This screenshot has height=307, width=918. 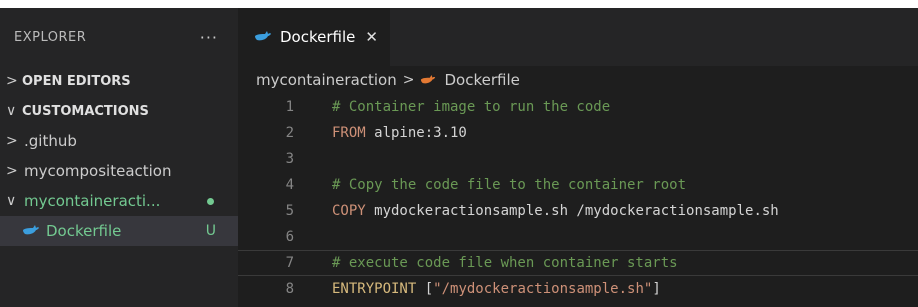 I want to click on window-top-edge, so click(x=459, y=4).